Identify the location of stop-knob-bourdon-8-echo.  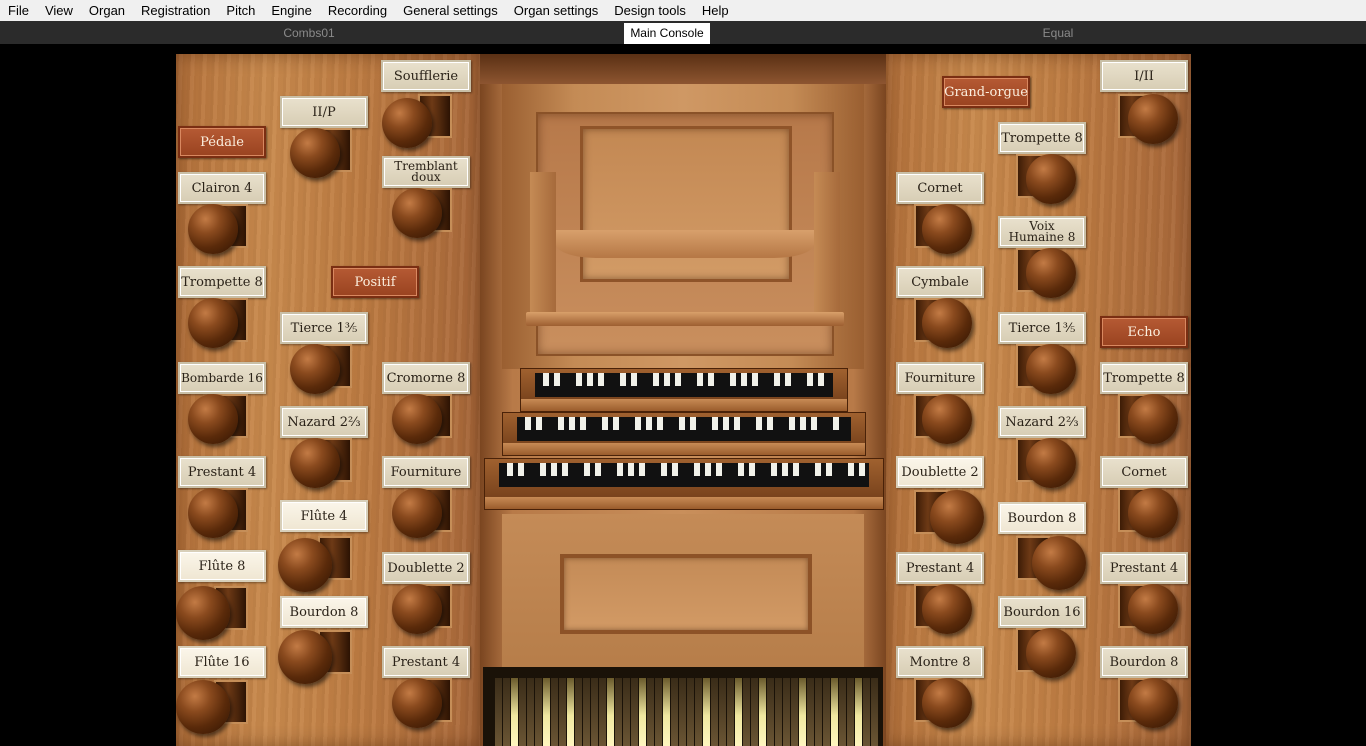
(1153, 703).